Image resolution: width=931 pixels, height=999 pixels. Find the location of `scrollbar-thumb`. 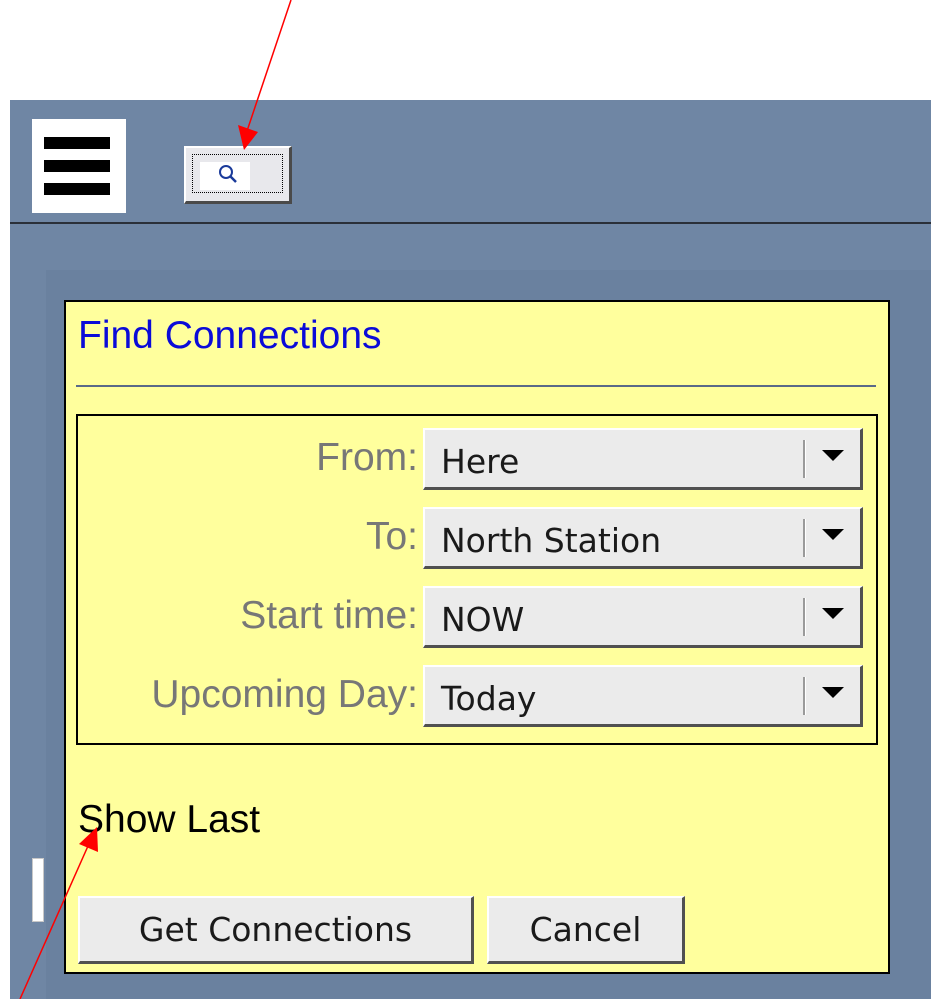

scrollbar-thumb is located at coordinates (38, 890).